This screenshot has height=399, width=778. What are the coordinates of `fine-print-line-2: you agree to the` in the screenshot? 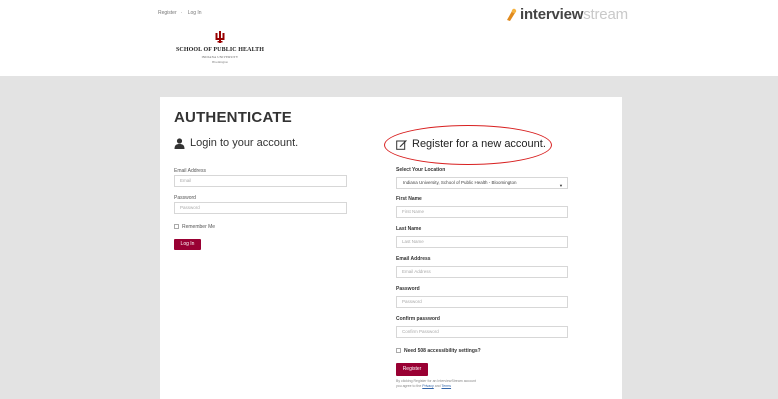 It's located at (409, 386).